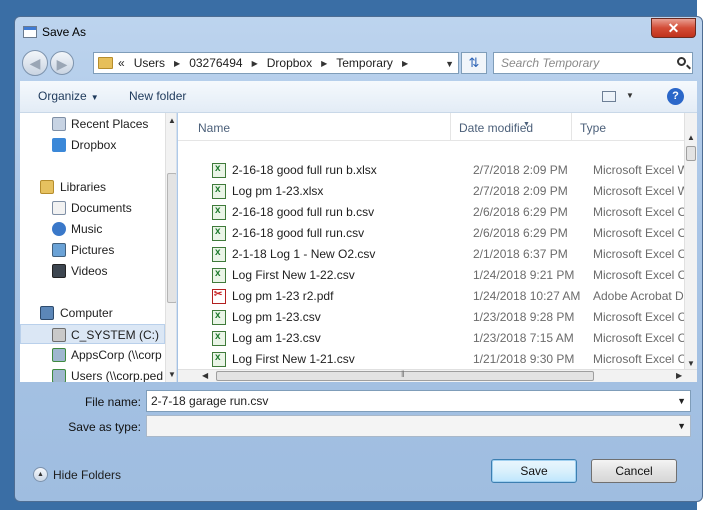 The image size is (711, 510). Describe the element at coordinates (681, 61) in the screenshot. I see `search-icon` at that location.